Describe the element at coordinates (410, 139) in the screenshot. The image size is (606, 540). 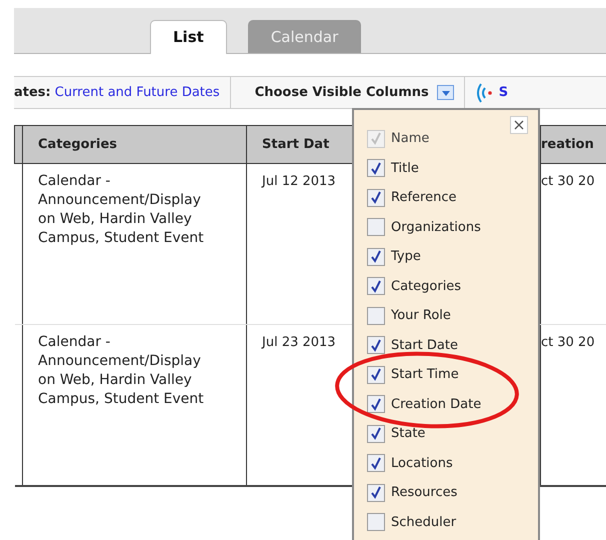
I see `checkbox-label: Name` at that location.